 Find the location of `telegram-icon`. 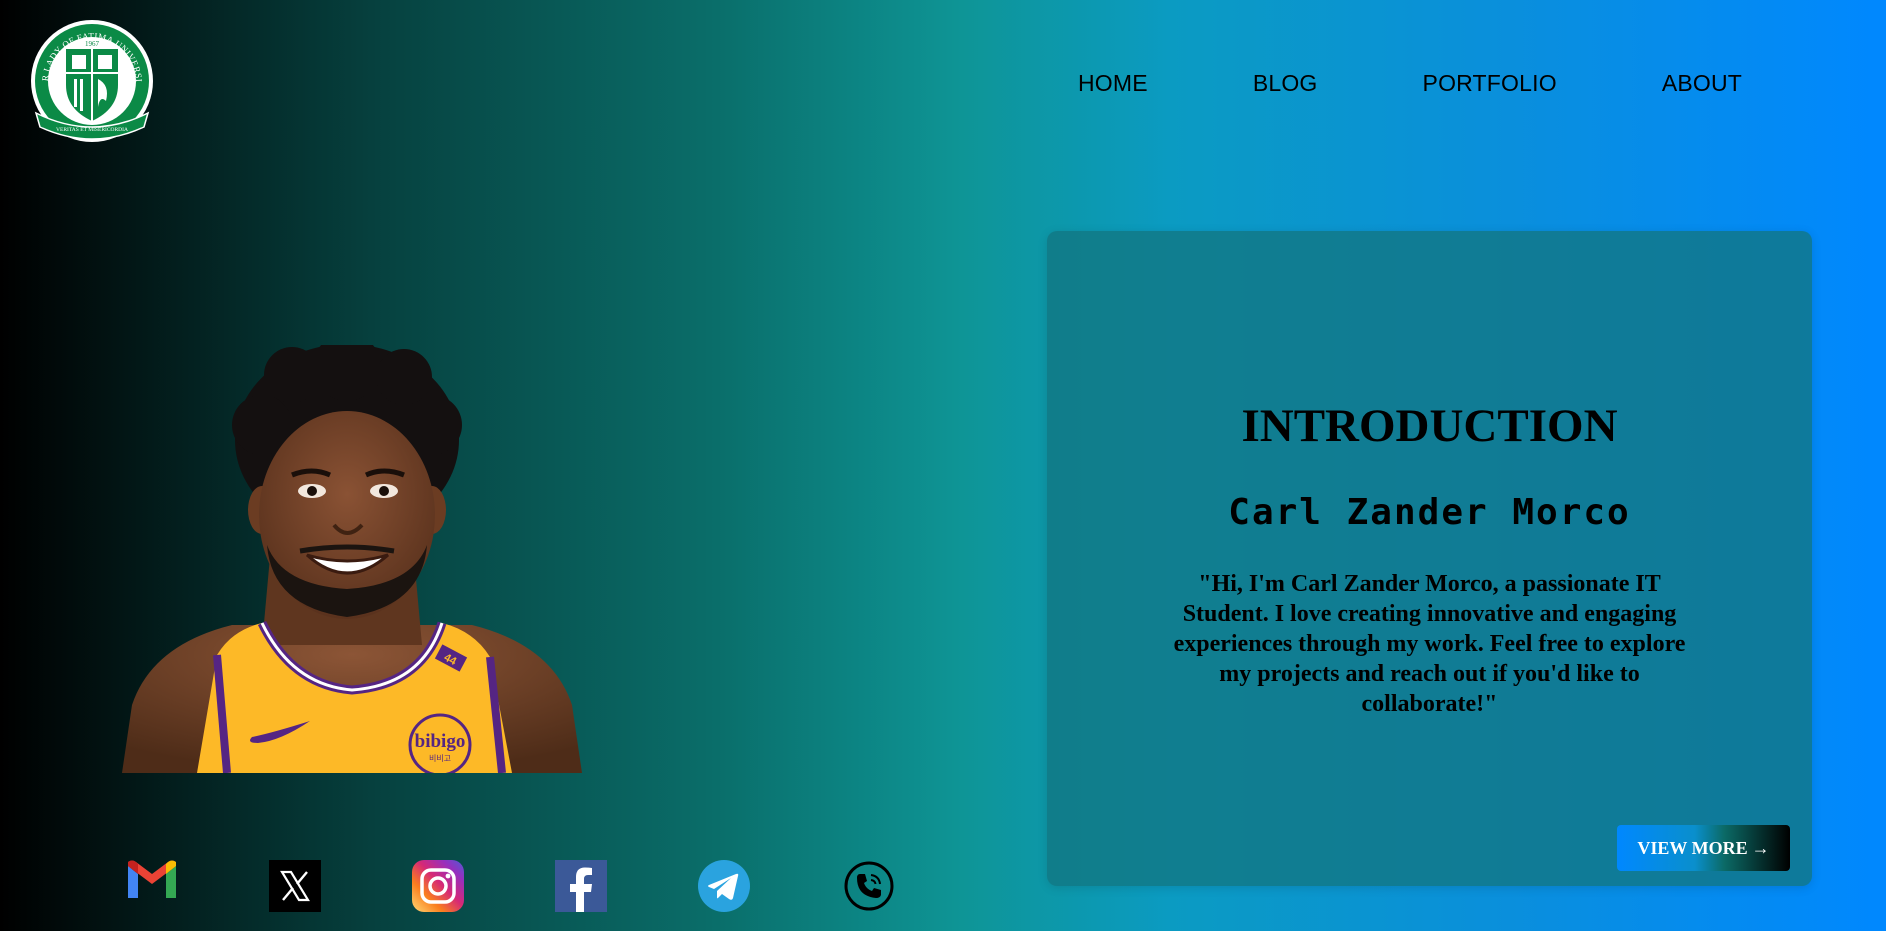

telegram-icon is located at coordinates (724, 886).